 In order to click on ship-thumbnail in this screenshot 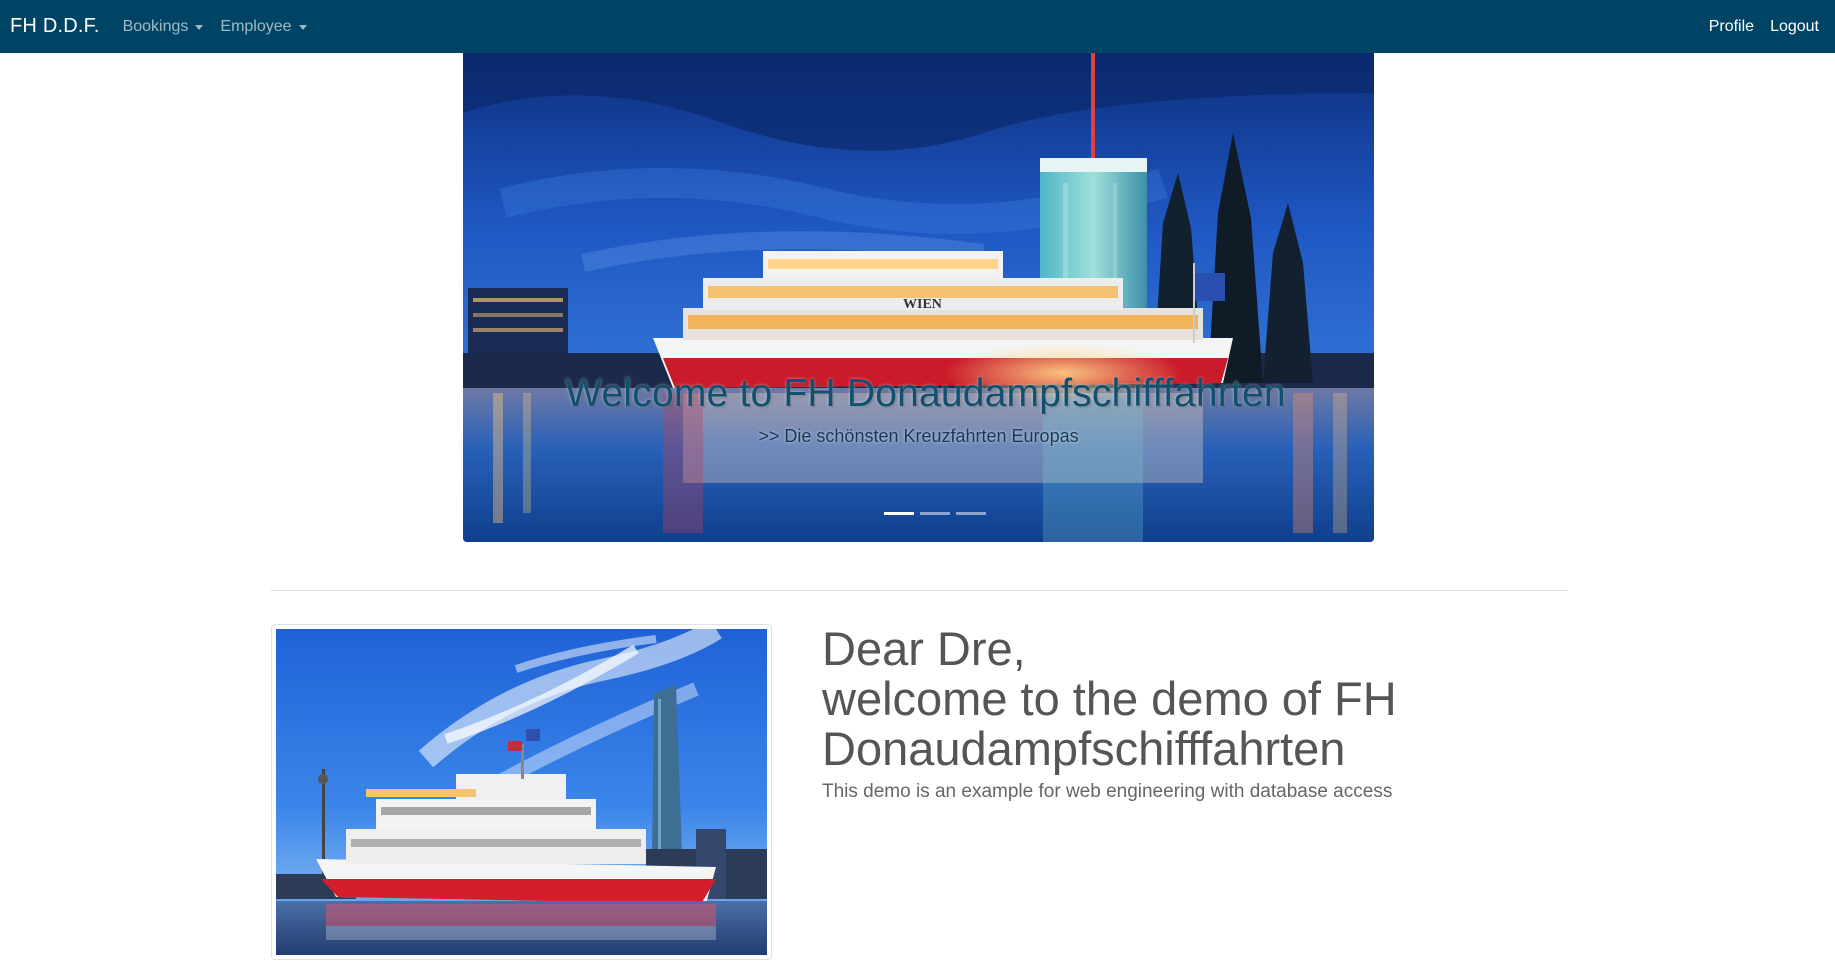, I will do `click(521, 792)`.